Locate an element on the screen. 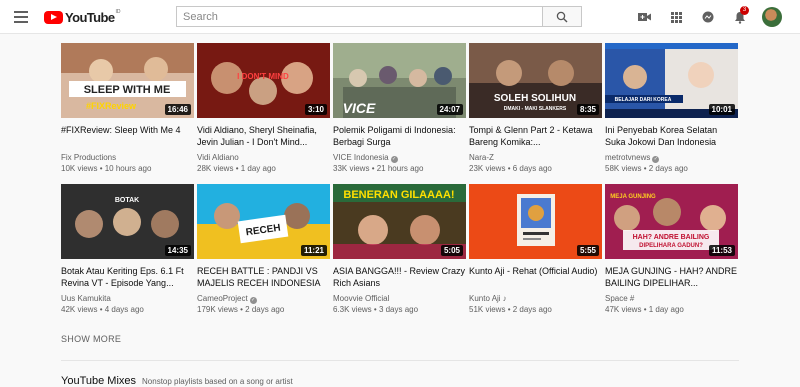 Image resolution: width=800 pixels, height=387 pixels. notifications-button: 3 is located at coordinates (740, 17).